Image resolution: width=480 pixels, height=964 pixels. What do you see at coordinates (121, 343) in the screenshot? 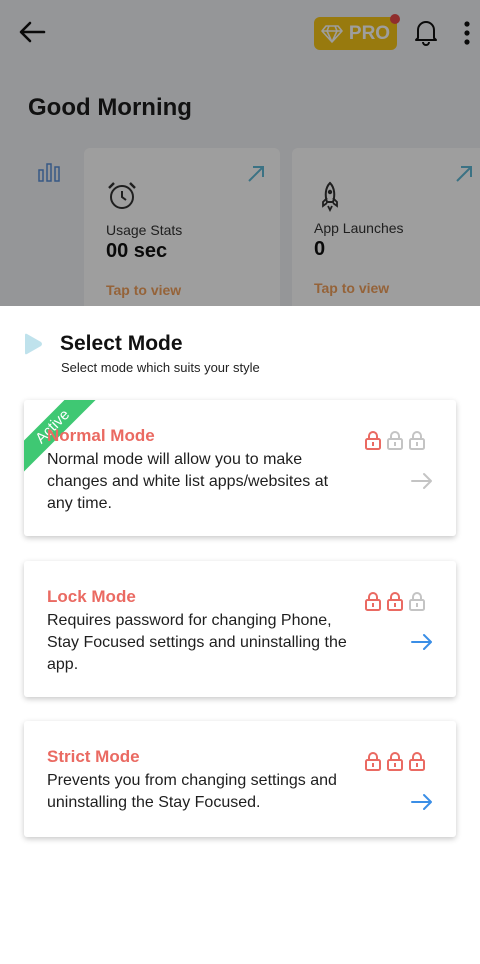
I see `sheet-title: Select Mode` at bounding box center [121, 343].